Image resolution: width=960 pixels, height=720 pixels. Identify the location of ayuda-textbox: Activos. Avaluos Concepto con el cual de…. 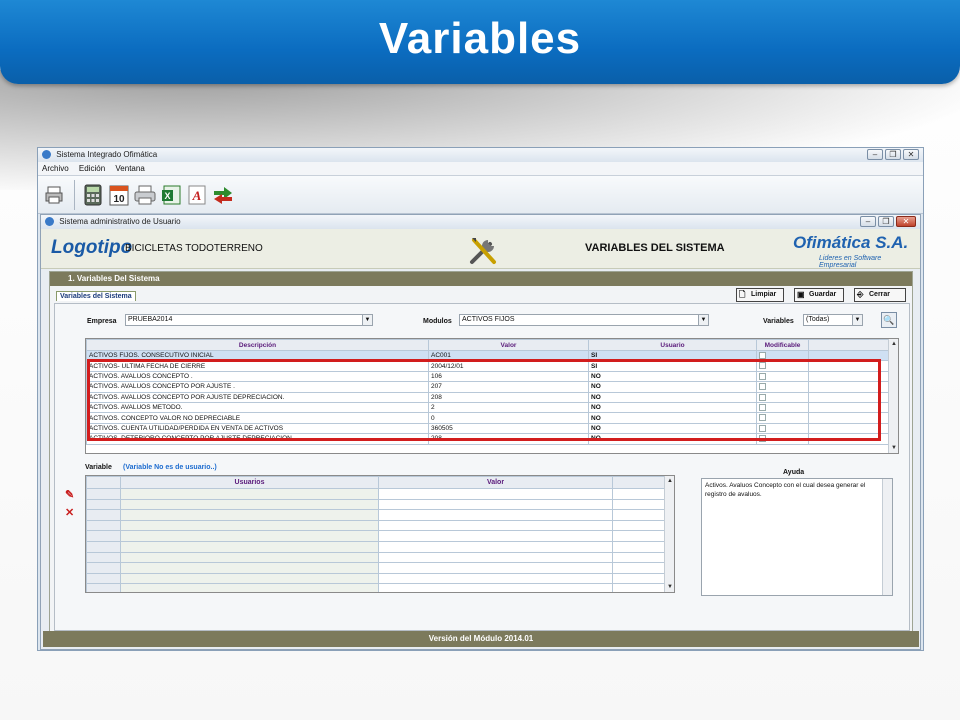
(797, 537).